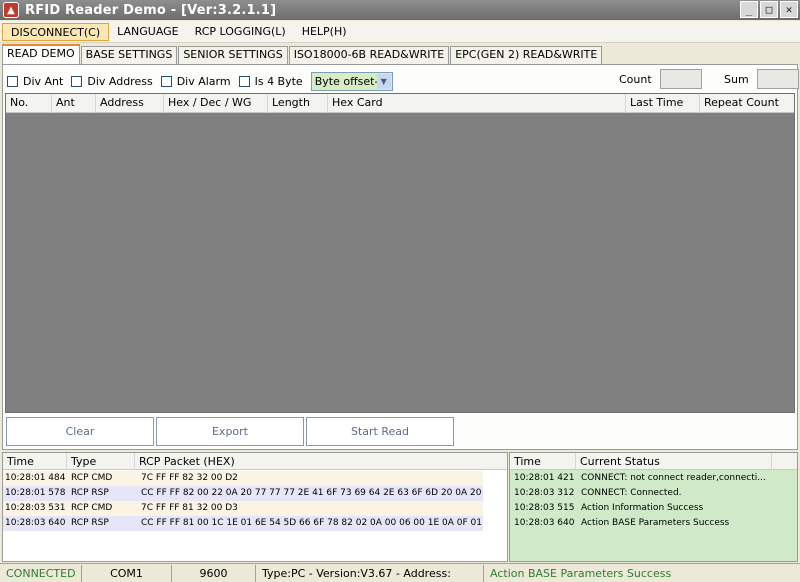 This screenshot has height=582, width=800. I want to click on div-ant-checkbox, so click(12, 81).